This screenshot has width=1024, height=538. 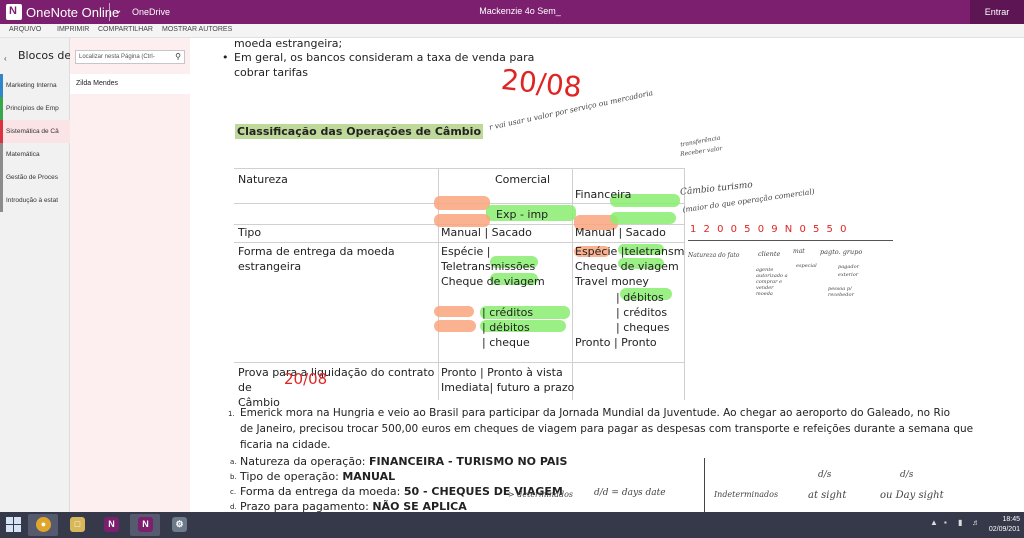 What do you see at coordinates (369, 476) in the screenshot?
I see `answer-value: MANUAL` at bounding box center [369, 476].